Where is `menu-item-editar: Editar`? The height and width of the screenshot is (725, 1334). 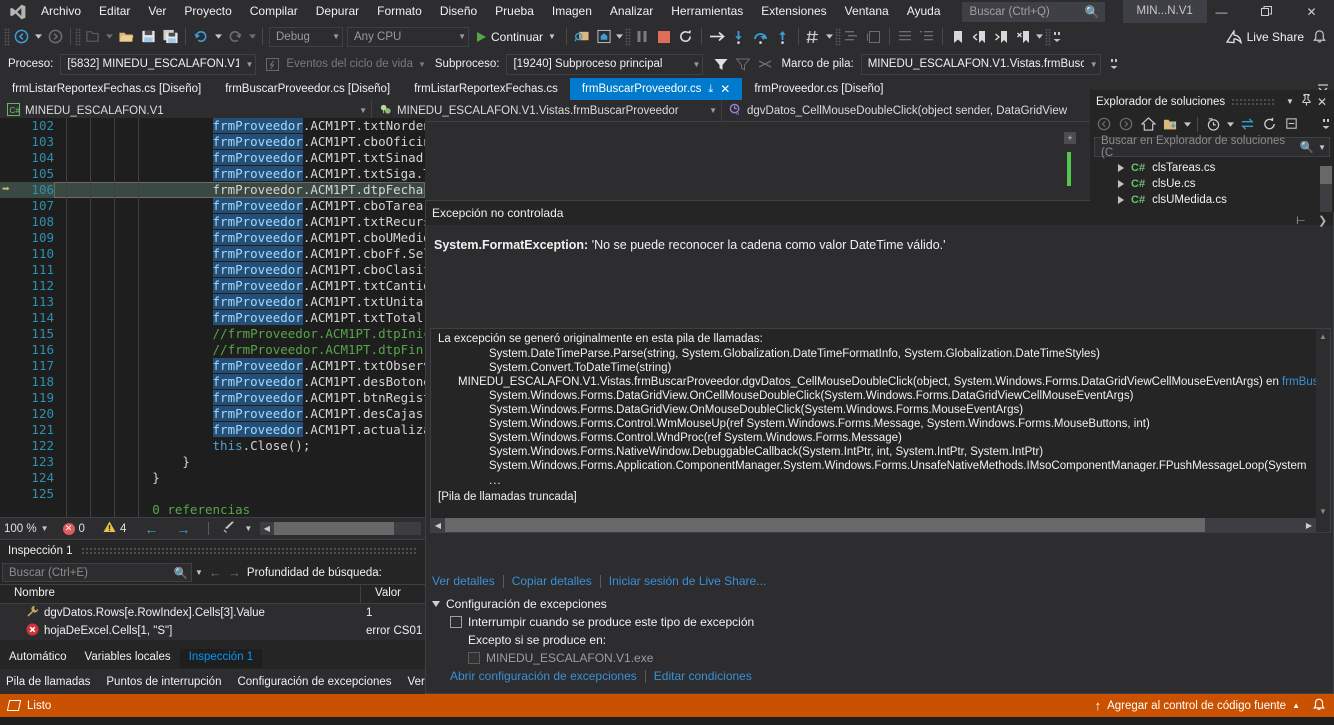
menu-item-editar: Editar is located at coordinates (114, 12).